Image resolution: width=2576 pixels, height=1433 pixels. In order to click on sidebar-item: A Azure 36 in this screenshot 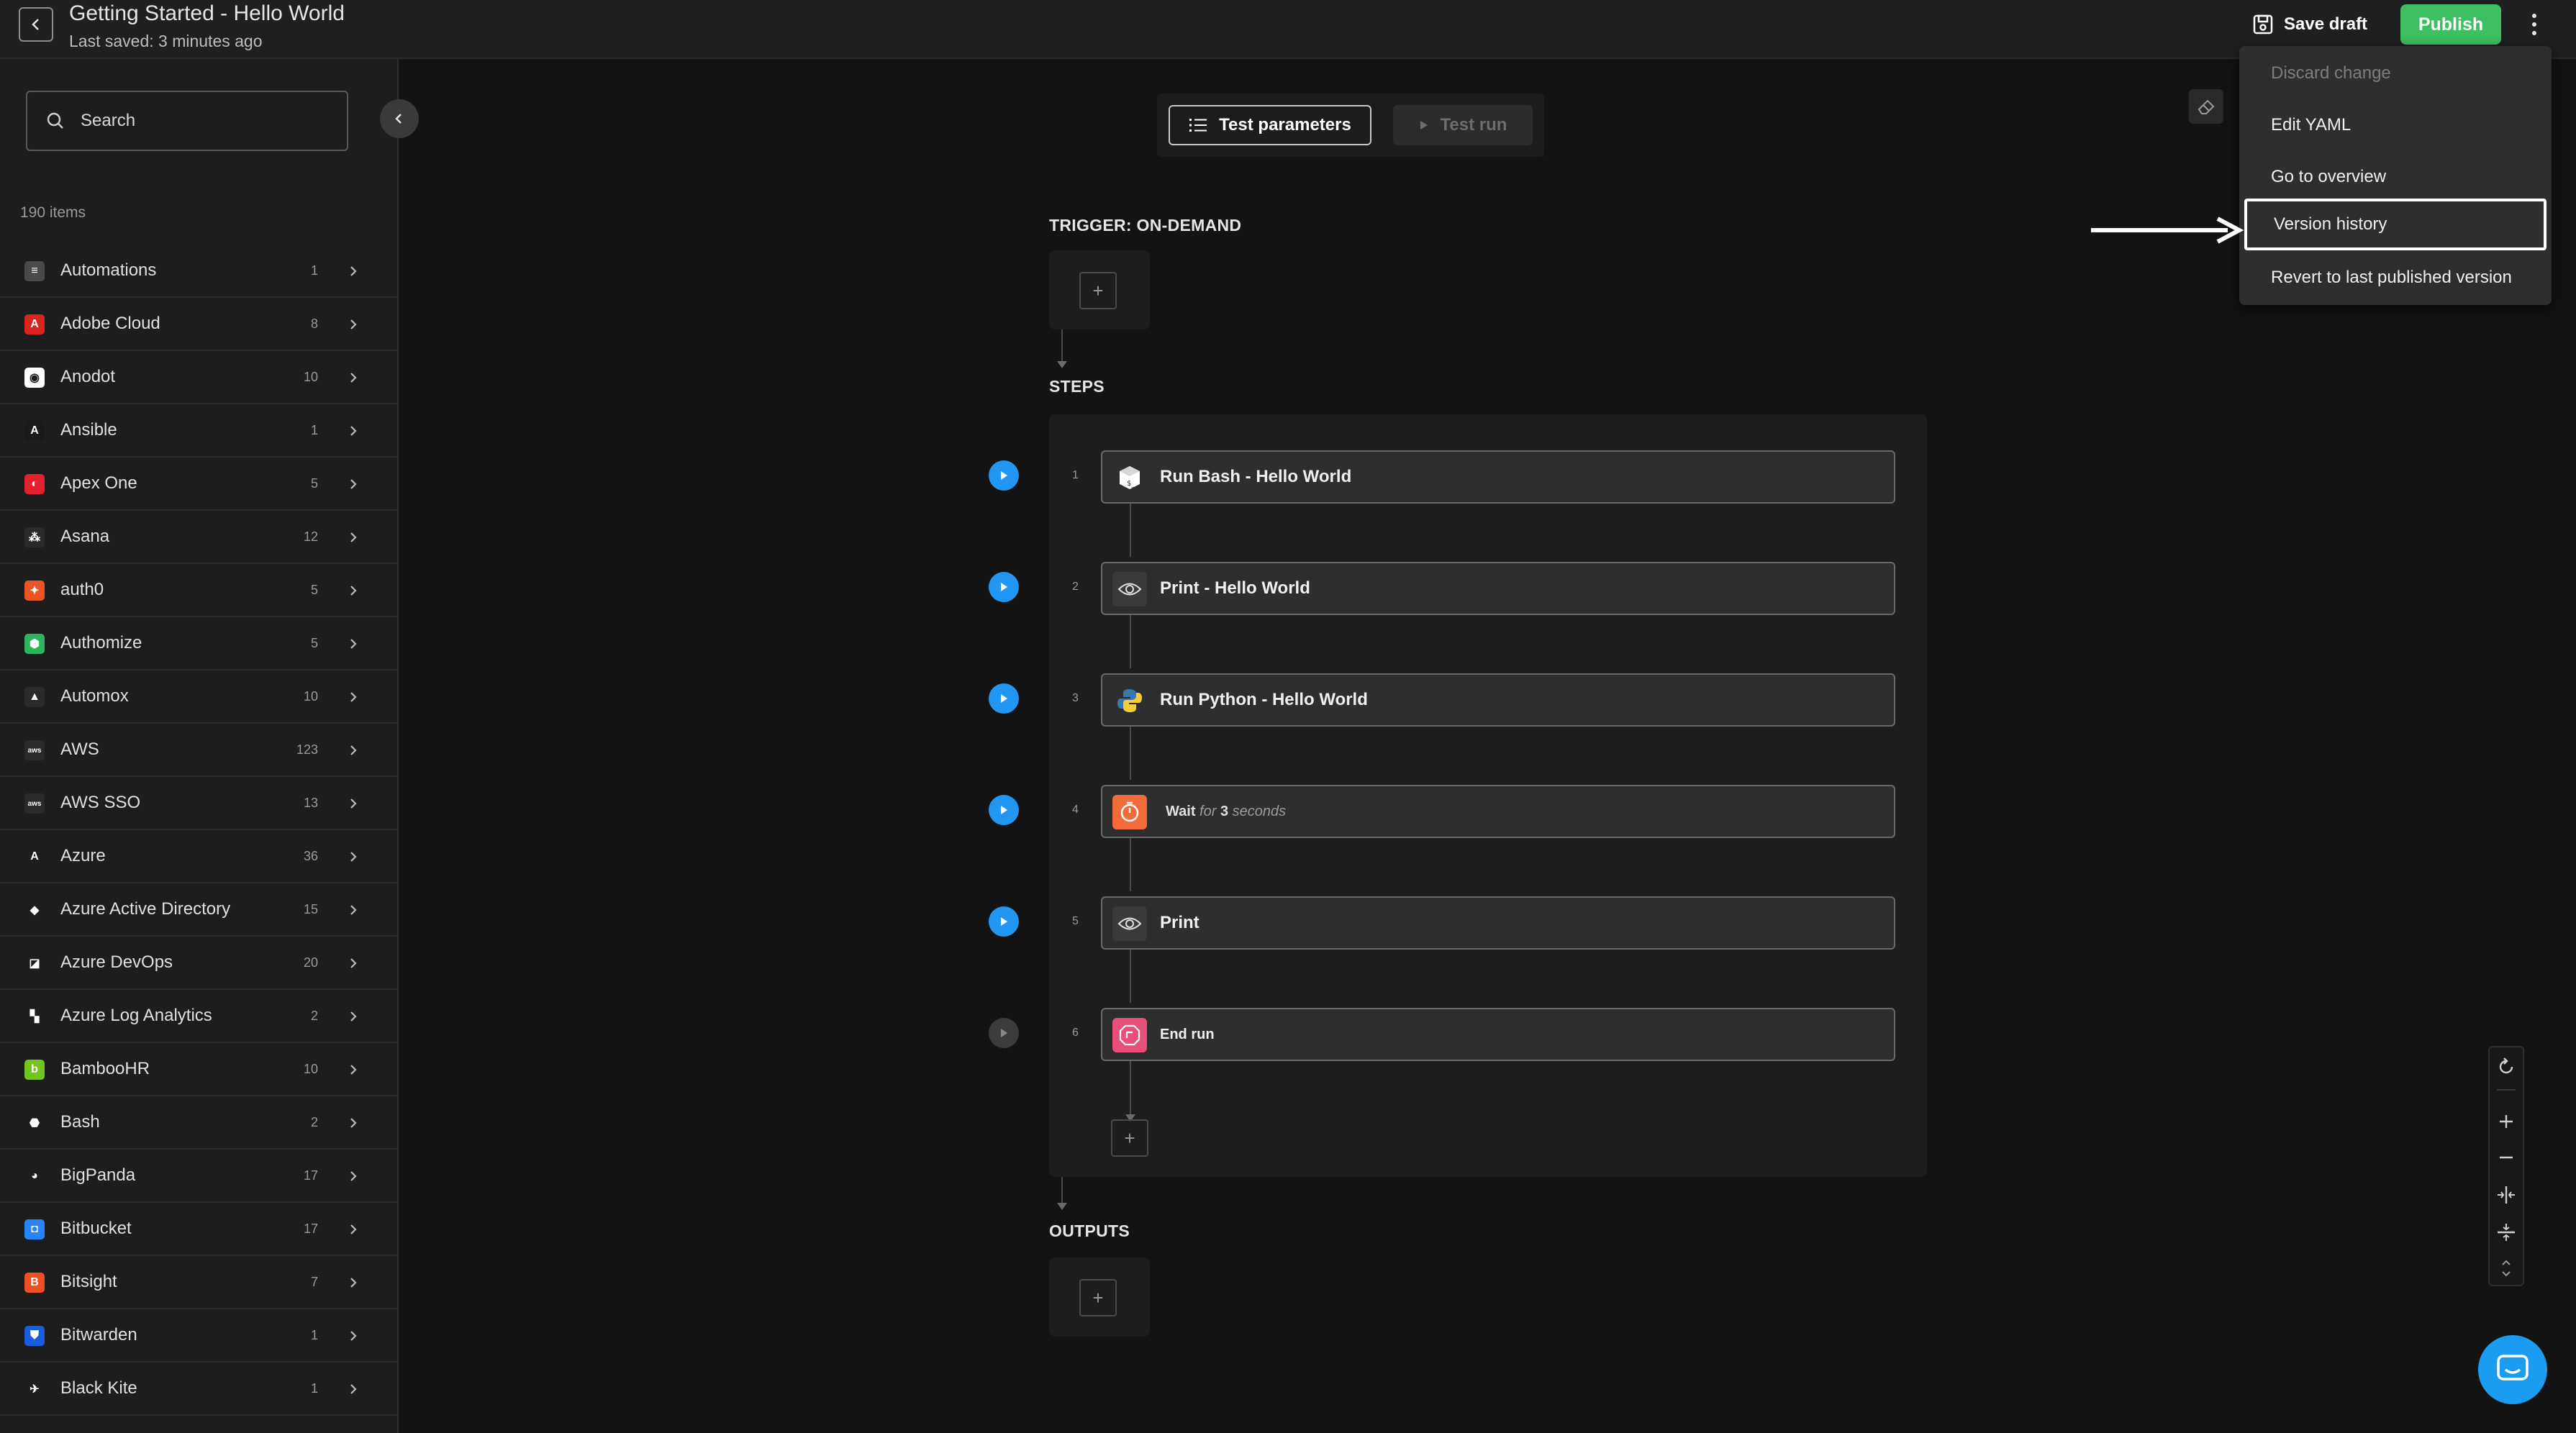, I will do `click(199, 856)`.